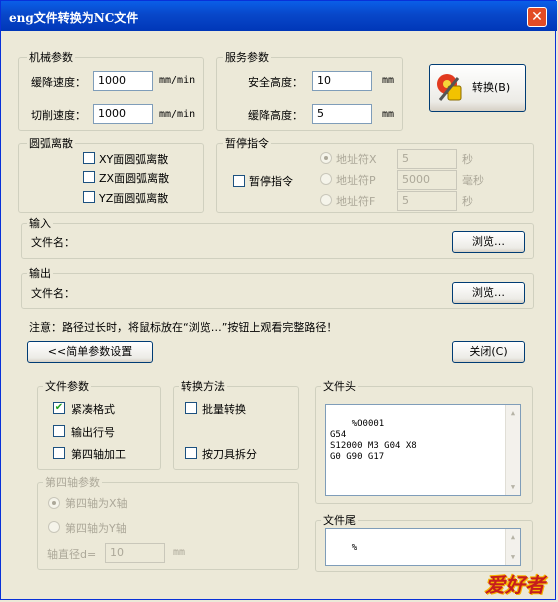 The height and width of the screenshot is (602, 558). Describe the element at coordinates (354, 548) in the screenshot. I see `file-tail-text: %` at that location.